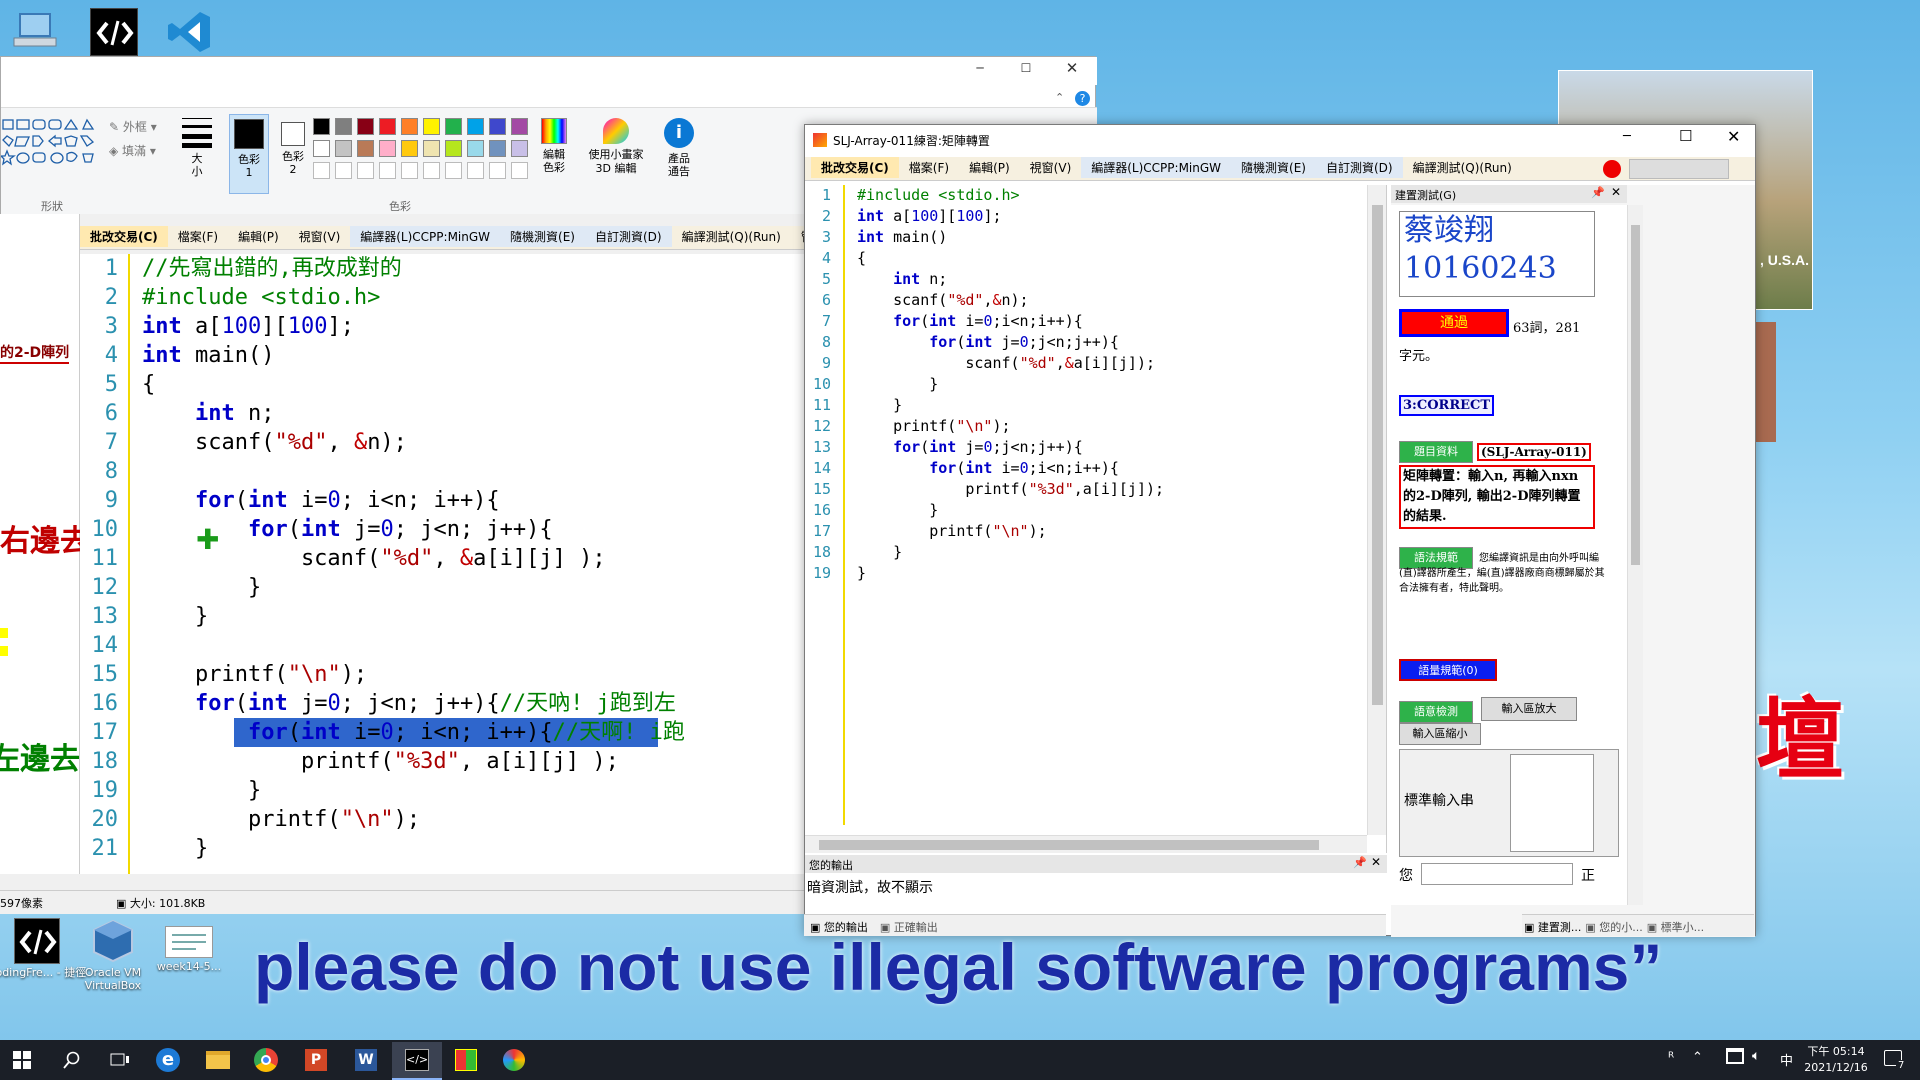 The height and width of the screenshot is (1080, 1920). I want to click on input-shrink-button: 輸入區縮小, so click(1440, 734).